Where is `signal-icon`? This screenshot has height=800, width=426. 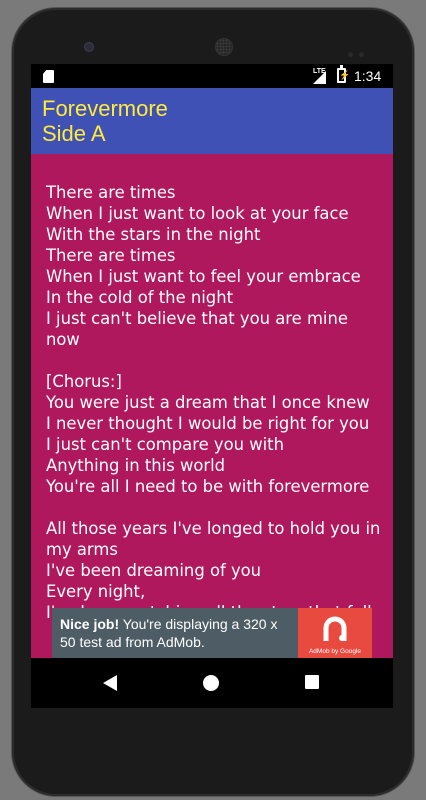
signal-icon is located at coordinates (319, 77).